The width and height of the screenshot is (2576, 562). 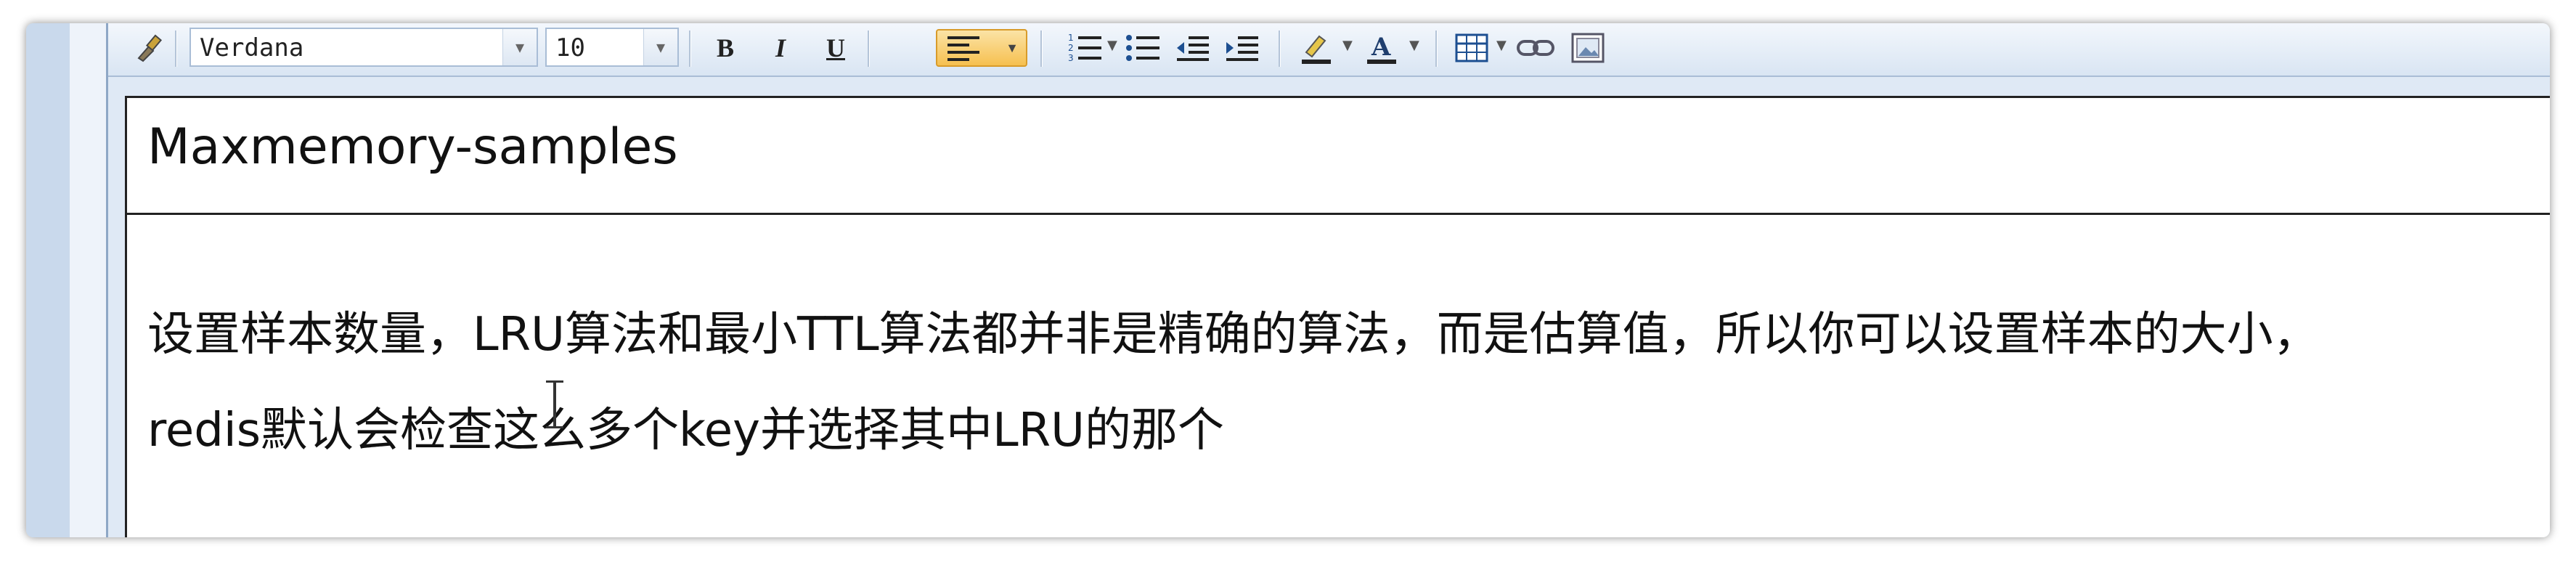 What do you see at coordinates (1316, 48) in the screenshot?
I see `highlight-color-icon` at bounding box center [1316, 48].